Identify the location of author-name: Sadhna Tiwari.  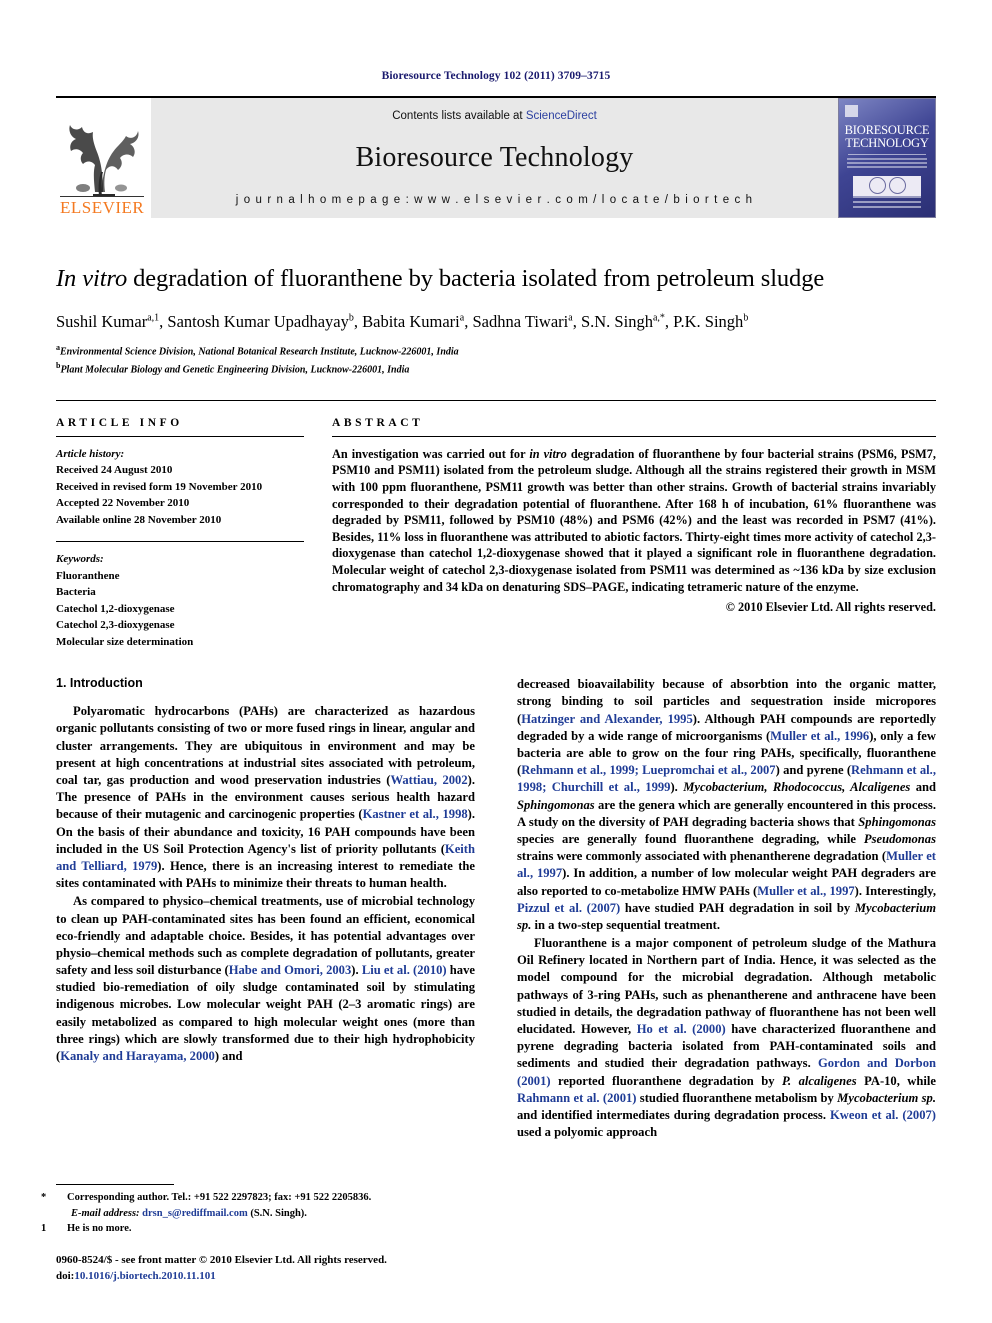
(520, 321).